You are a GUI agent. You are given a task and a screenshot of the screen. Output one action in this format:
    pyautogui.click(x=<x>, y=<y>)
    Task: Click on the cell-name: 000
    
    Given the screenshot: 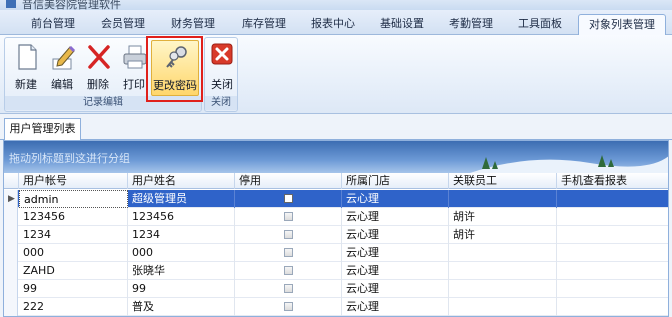 What is the action you would take?
    pyautogui.click(x=181, y=253)
    